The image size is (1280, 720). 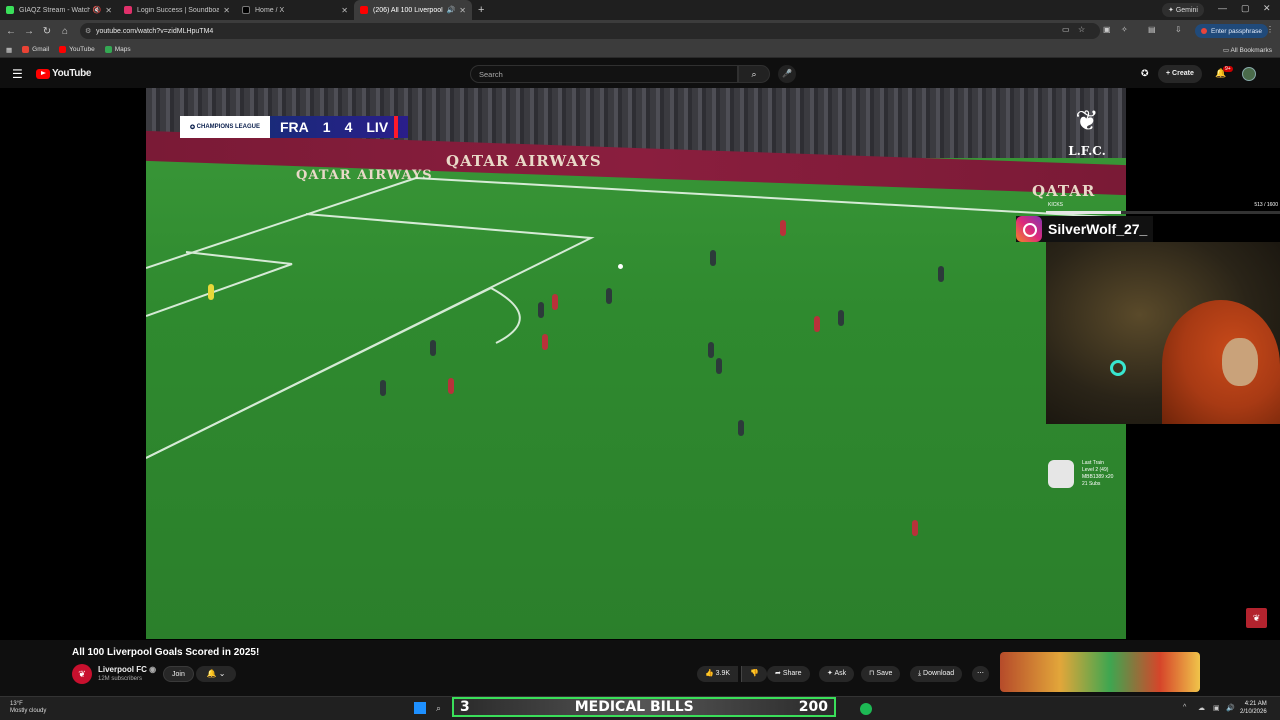 I want to click on audio-playing-icon: 🔊, so click(x=451, y=10).